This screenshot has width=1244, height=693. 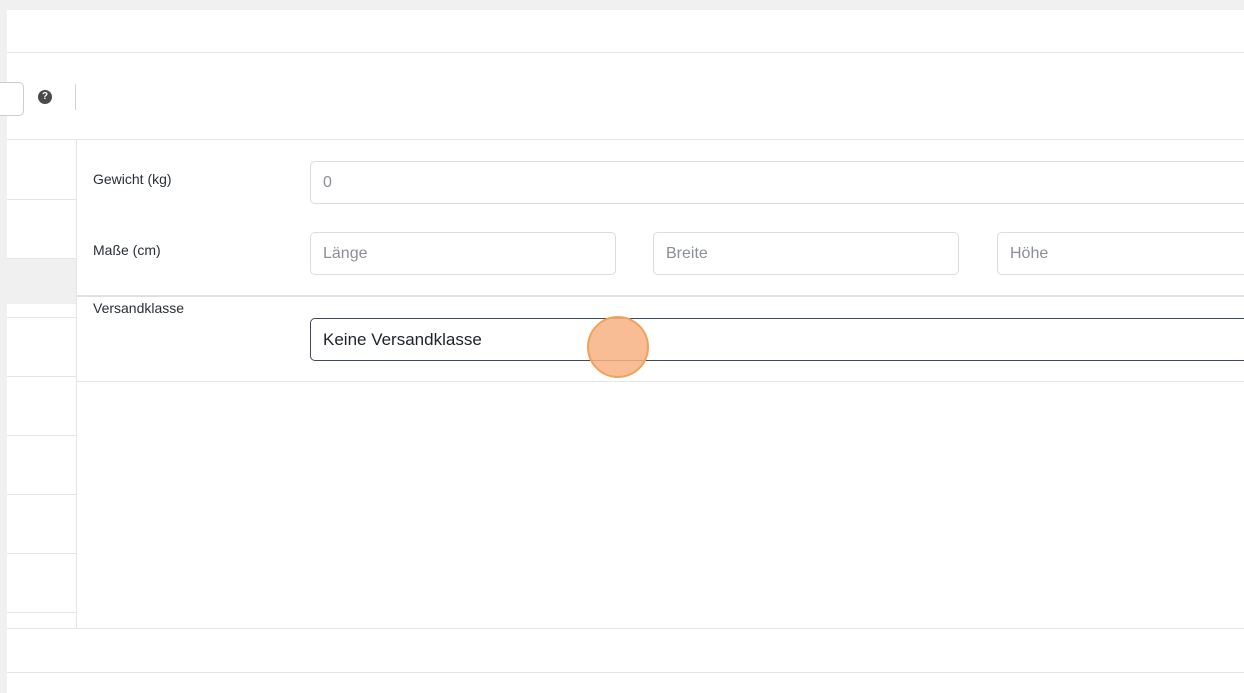 I want to click on tab-shipping-active, so click(x=41, y=281).